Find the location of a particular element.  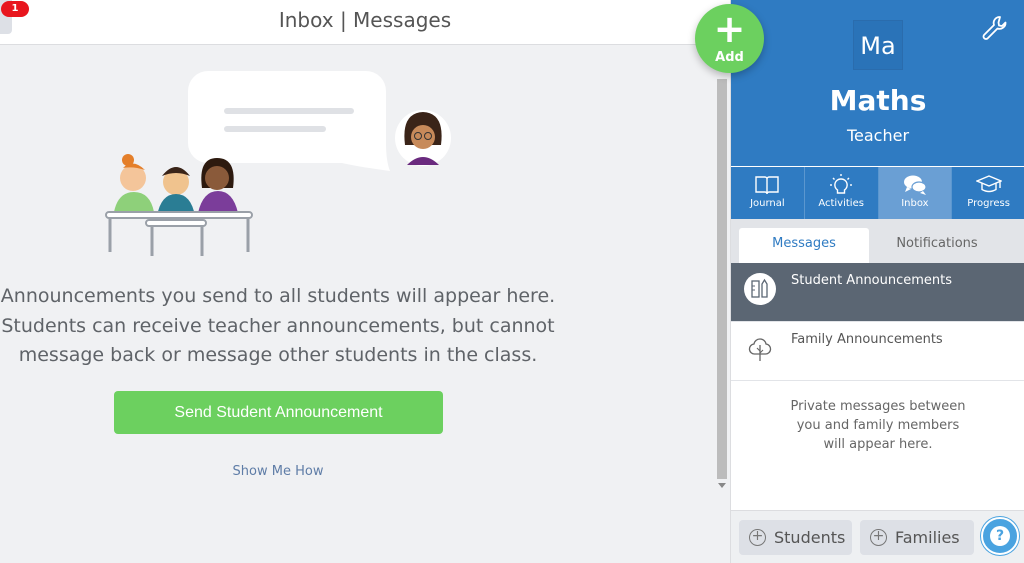

private-note-line: will appear here. is located at coordinates (878, 444).